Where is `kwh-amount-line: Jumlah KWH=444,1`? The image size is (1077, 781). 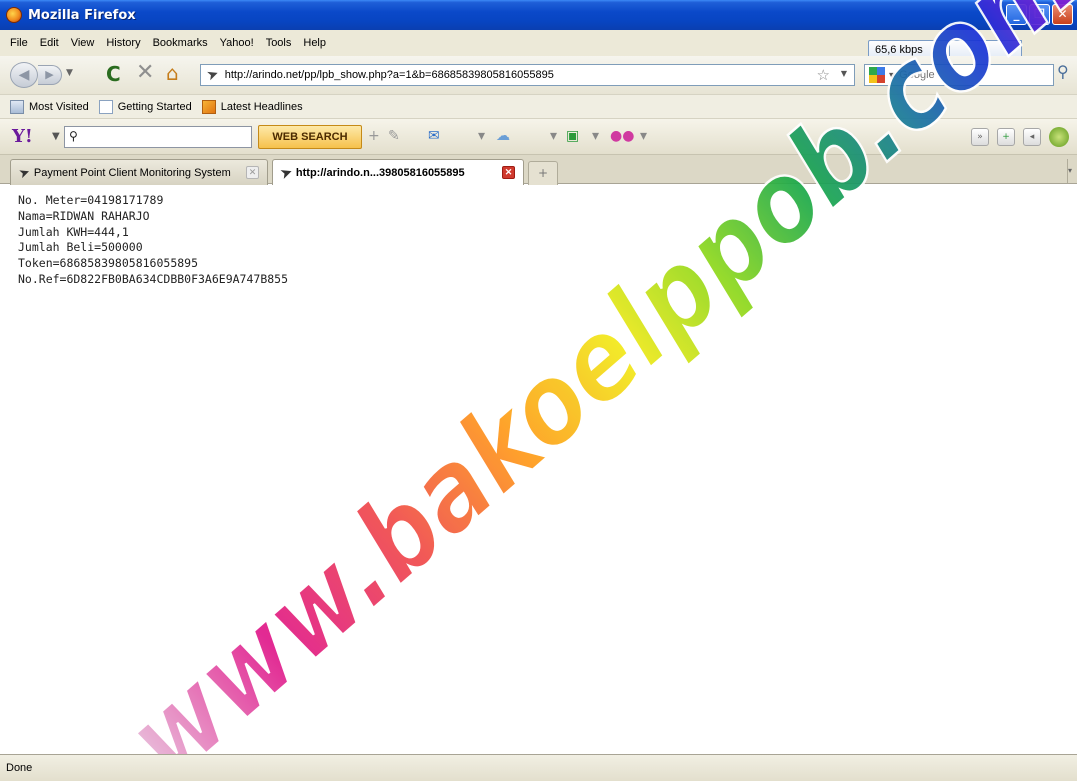 kwh-amount-line: Jumlah KWH=444,1 is located at coordinates (73, 231).